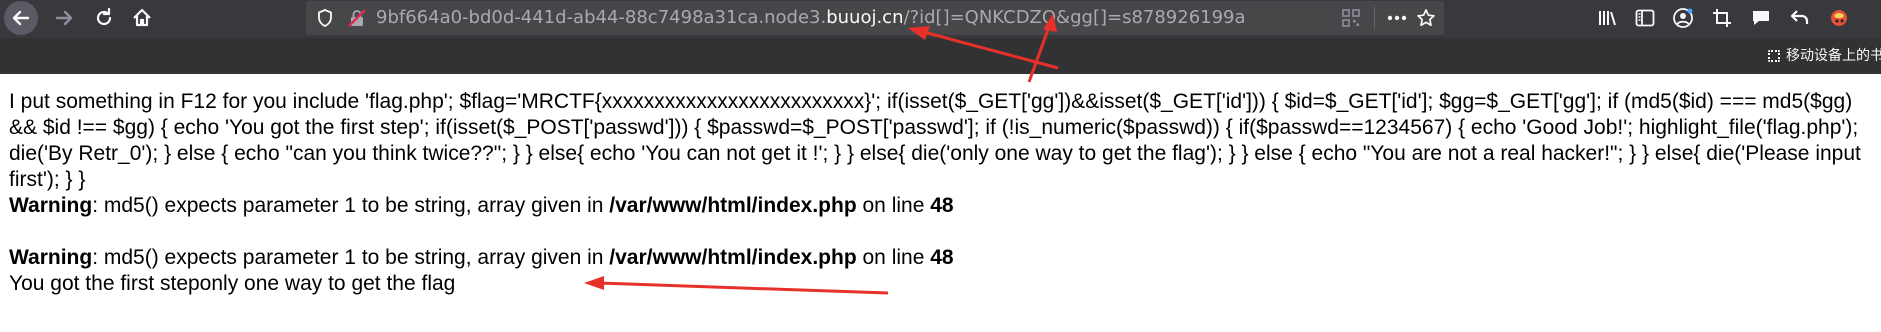 The width and height of the screenshot is (1881, 332). I want to click on back-arrow-icon, so click(21, 18).